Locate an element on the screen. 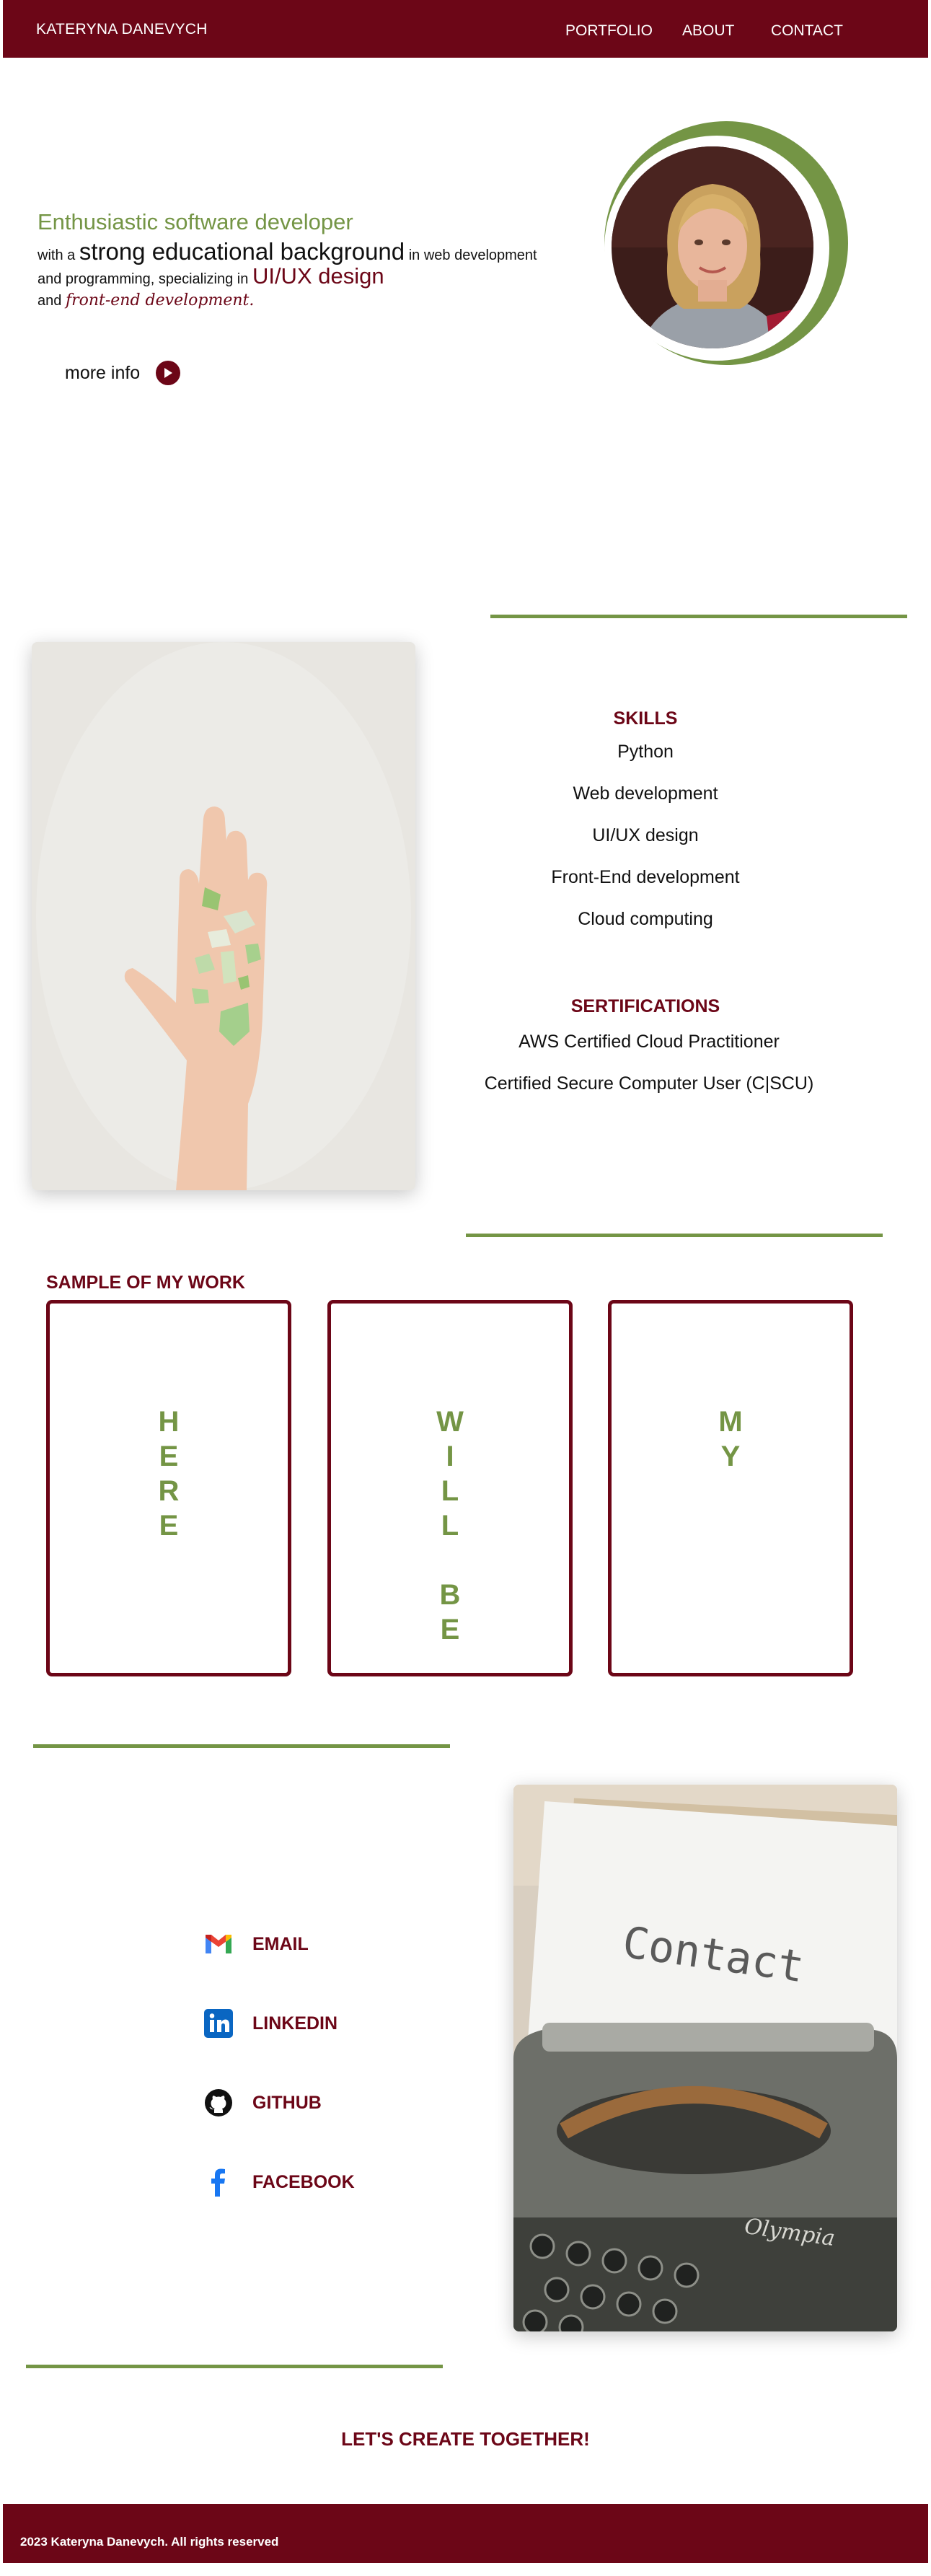 The height and width of the screenshot is (2576, 931). more-info-button: more info is located at coordinates (123, 373).